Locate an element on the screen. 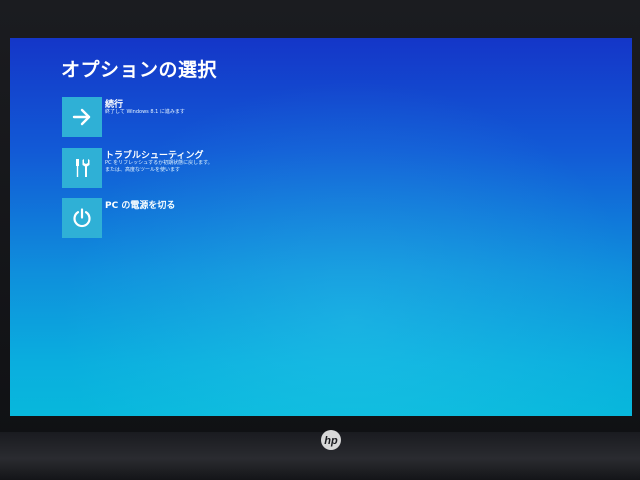 The height and width of the screenshot is (480, 640). turn-off-title: PC の電源を切る is located at coordinates (140, 206).